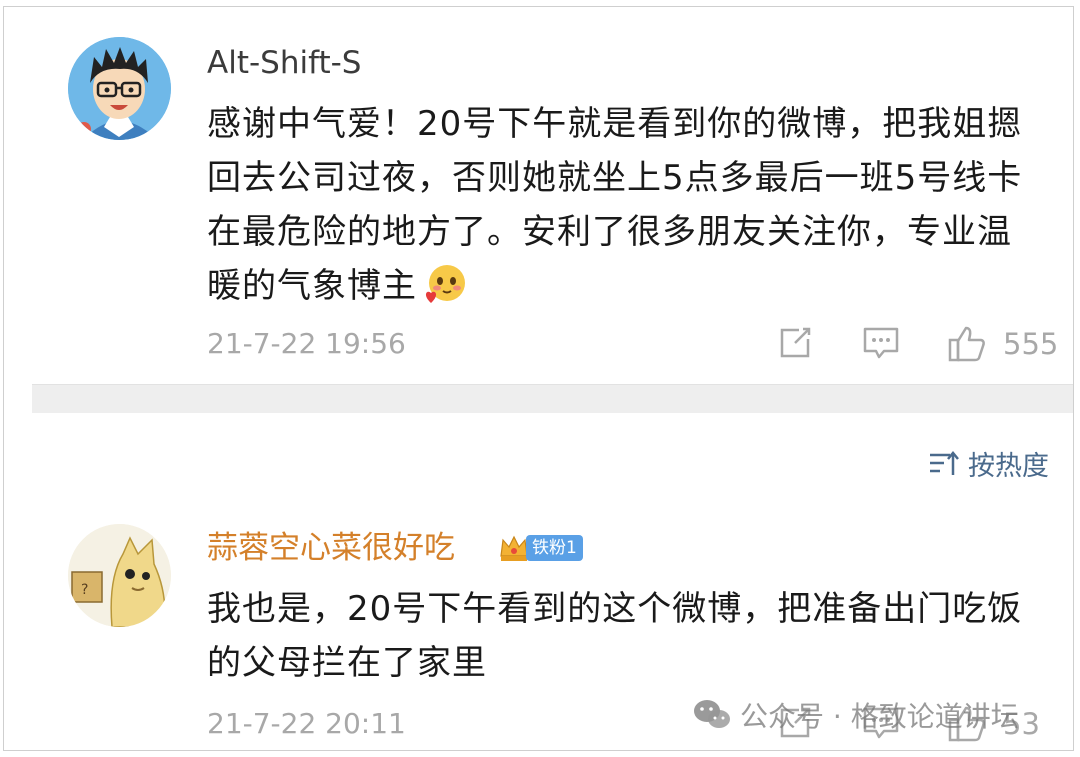  What do you see at coordinates (445, 285) in the screenshot?
I see `blush-heart-emoji-icon` at bounding box center [445, 285].